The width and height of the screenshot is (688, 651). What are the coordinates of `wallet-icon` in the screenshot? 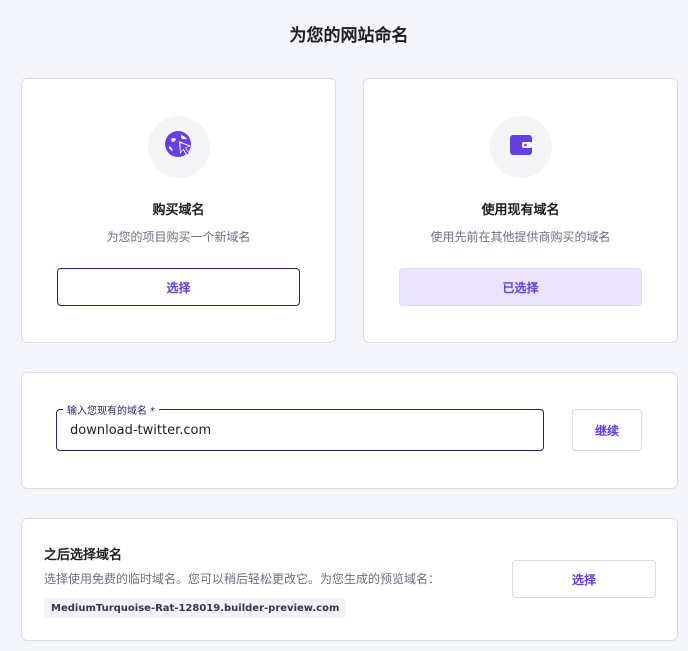 It's located at (521, 147).